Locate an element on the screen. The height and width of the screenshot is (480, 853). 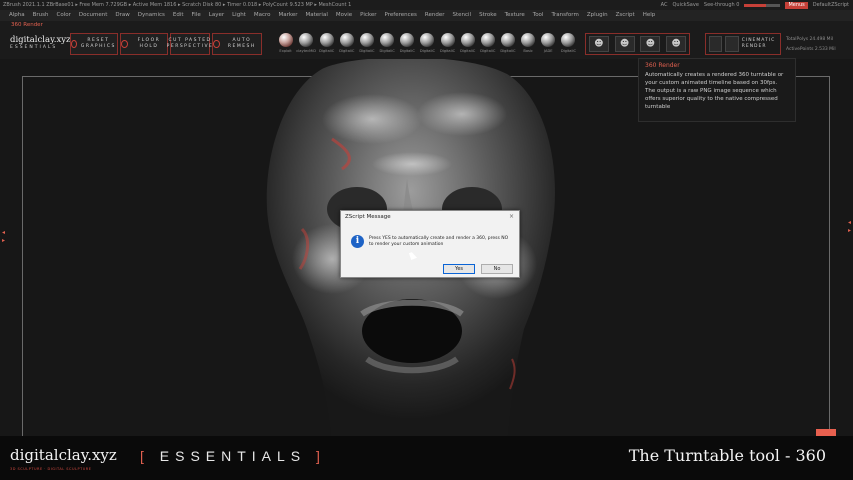
menu-material: Material is located at coordinates (317, 15).